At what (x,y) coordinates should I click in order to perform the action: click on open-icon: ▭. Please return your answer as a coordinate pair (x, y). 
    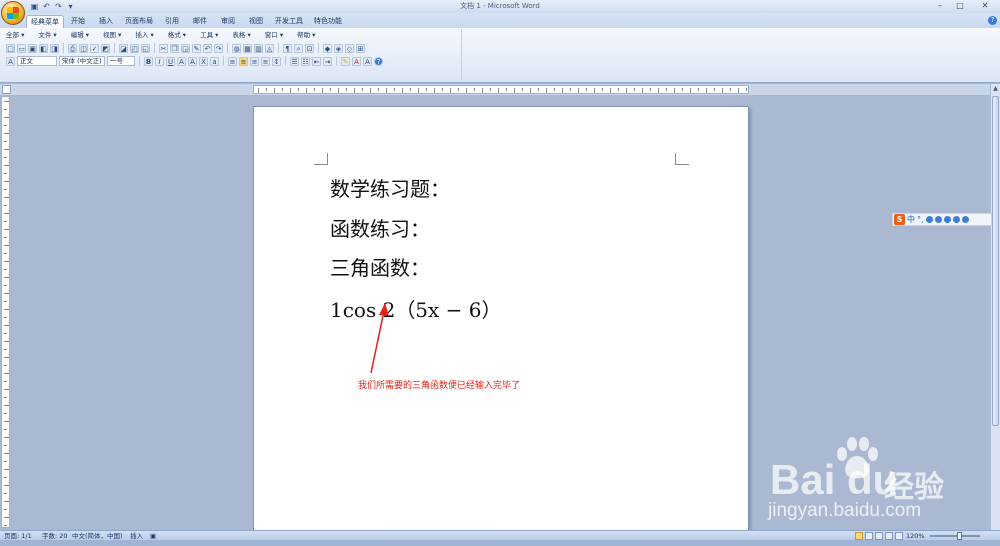
    Looking at the image, I should click on (21, 48).